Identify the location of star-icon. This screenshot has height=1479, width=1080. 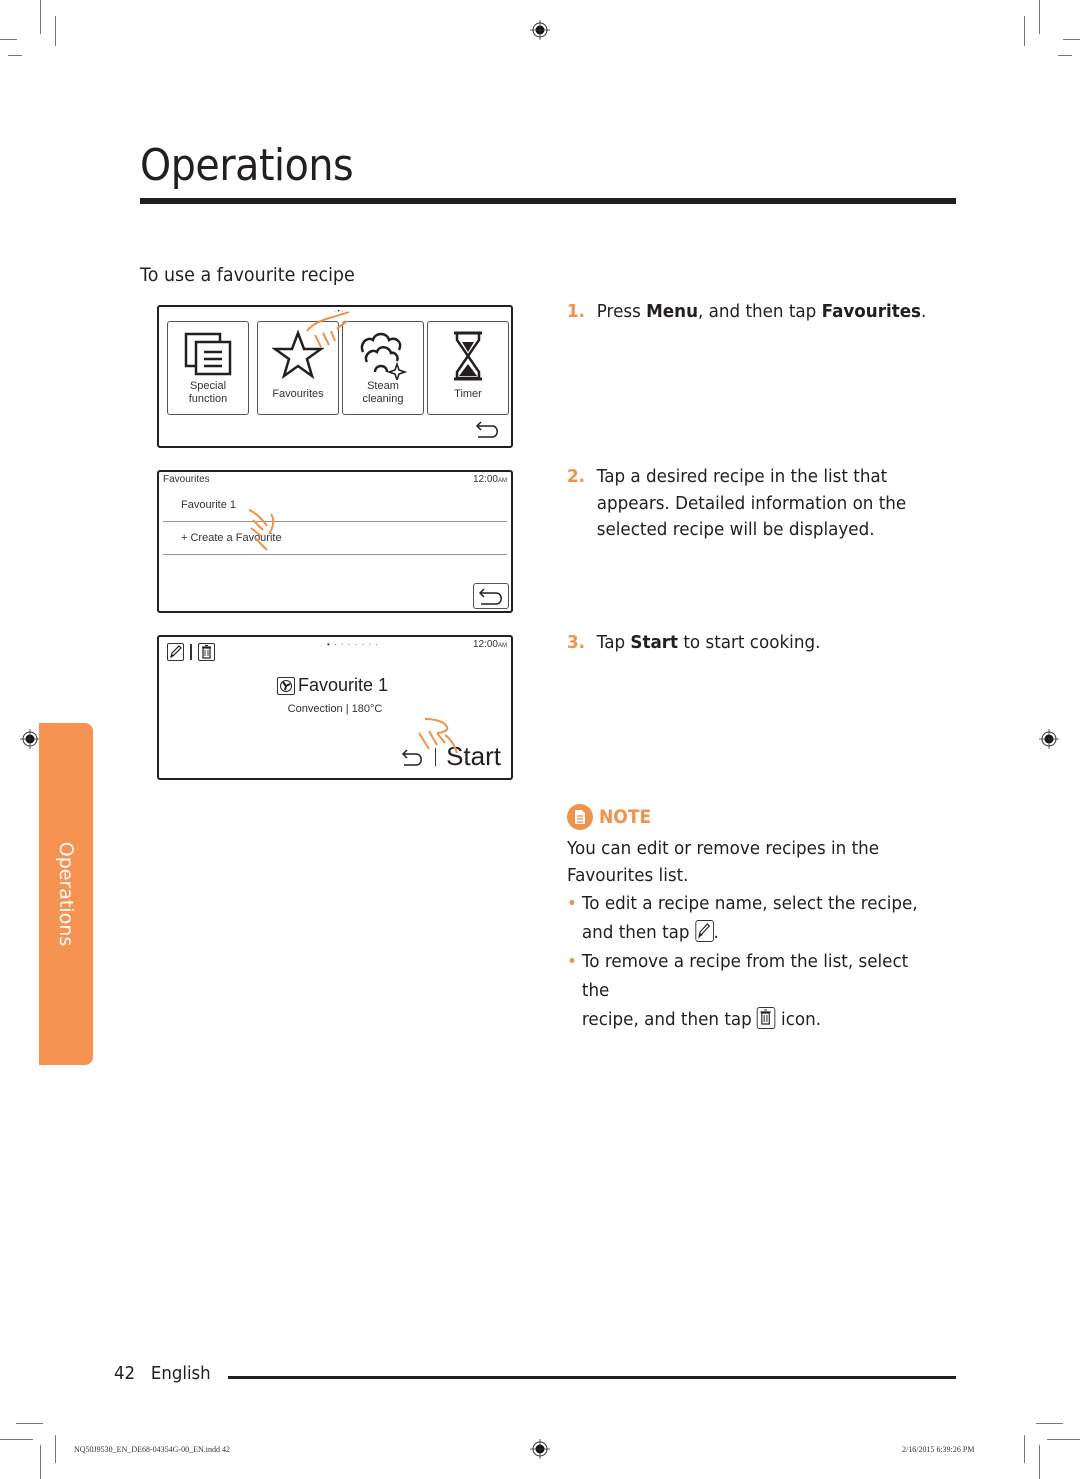
(298, 355).